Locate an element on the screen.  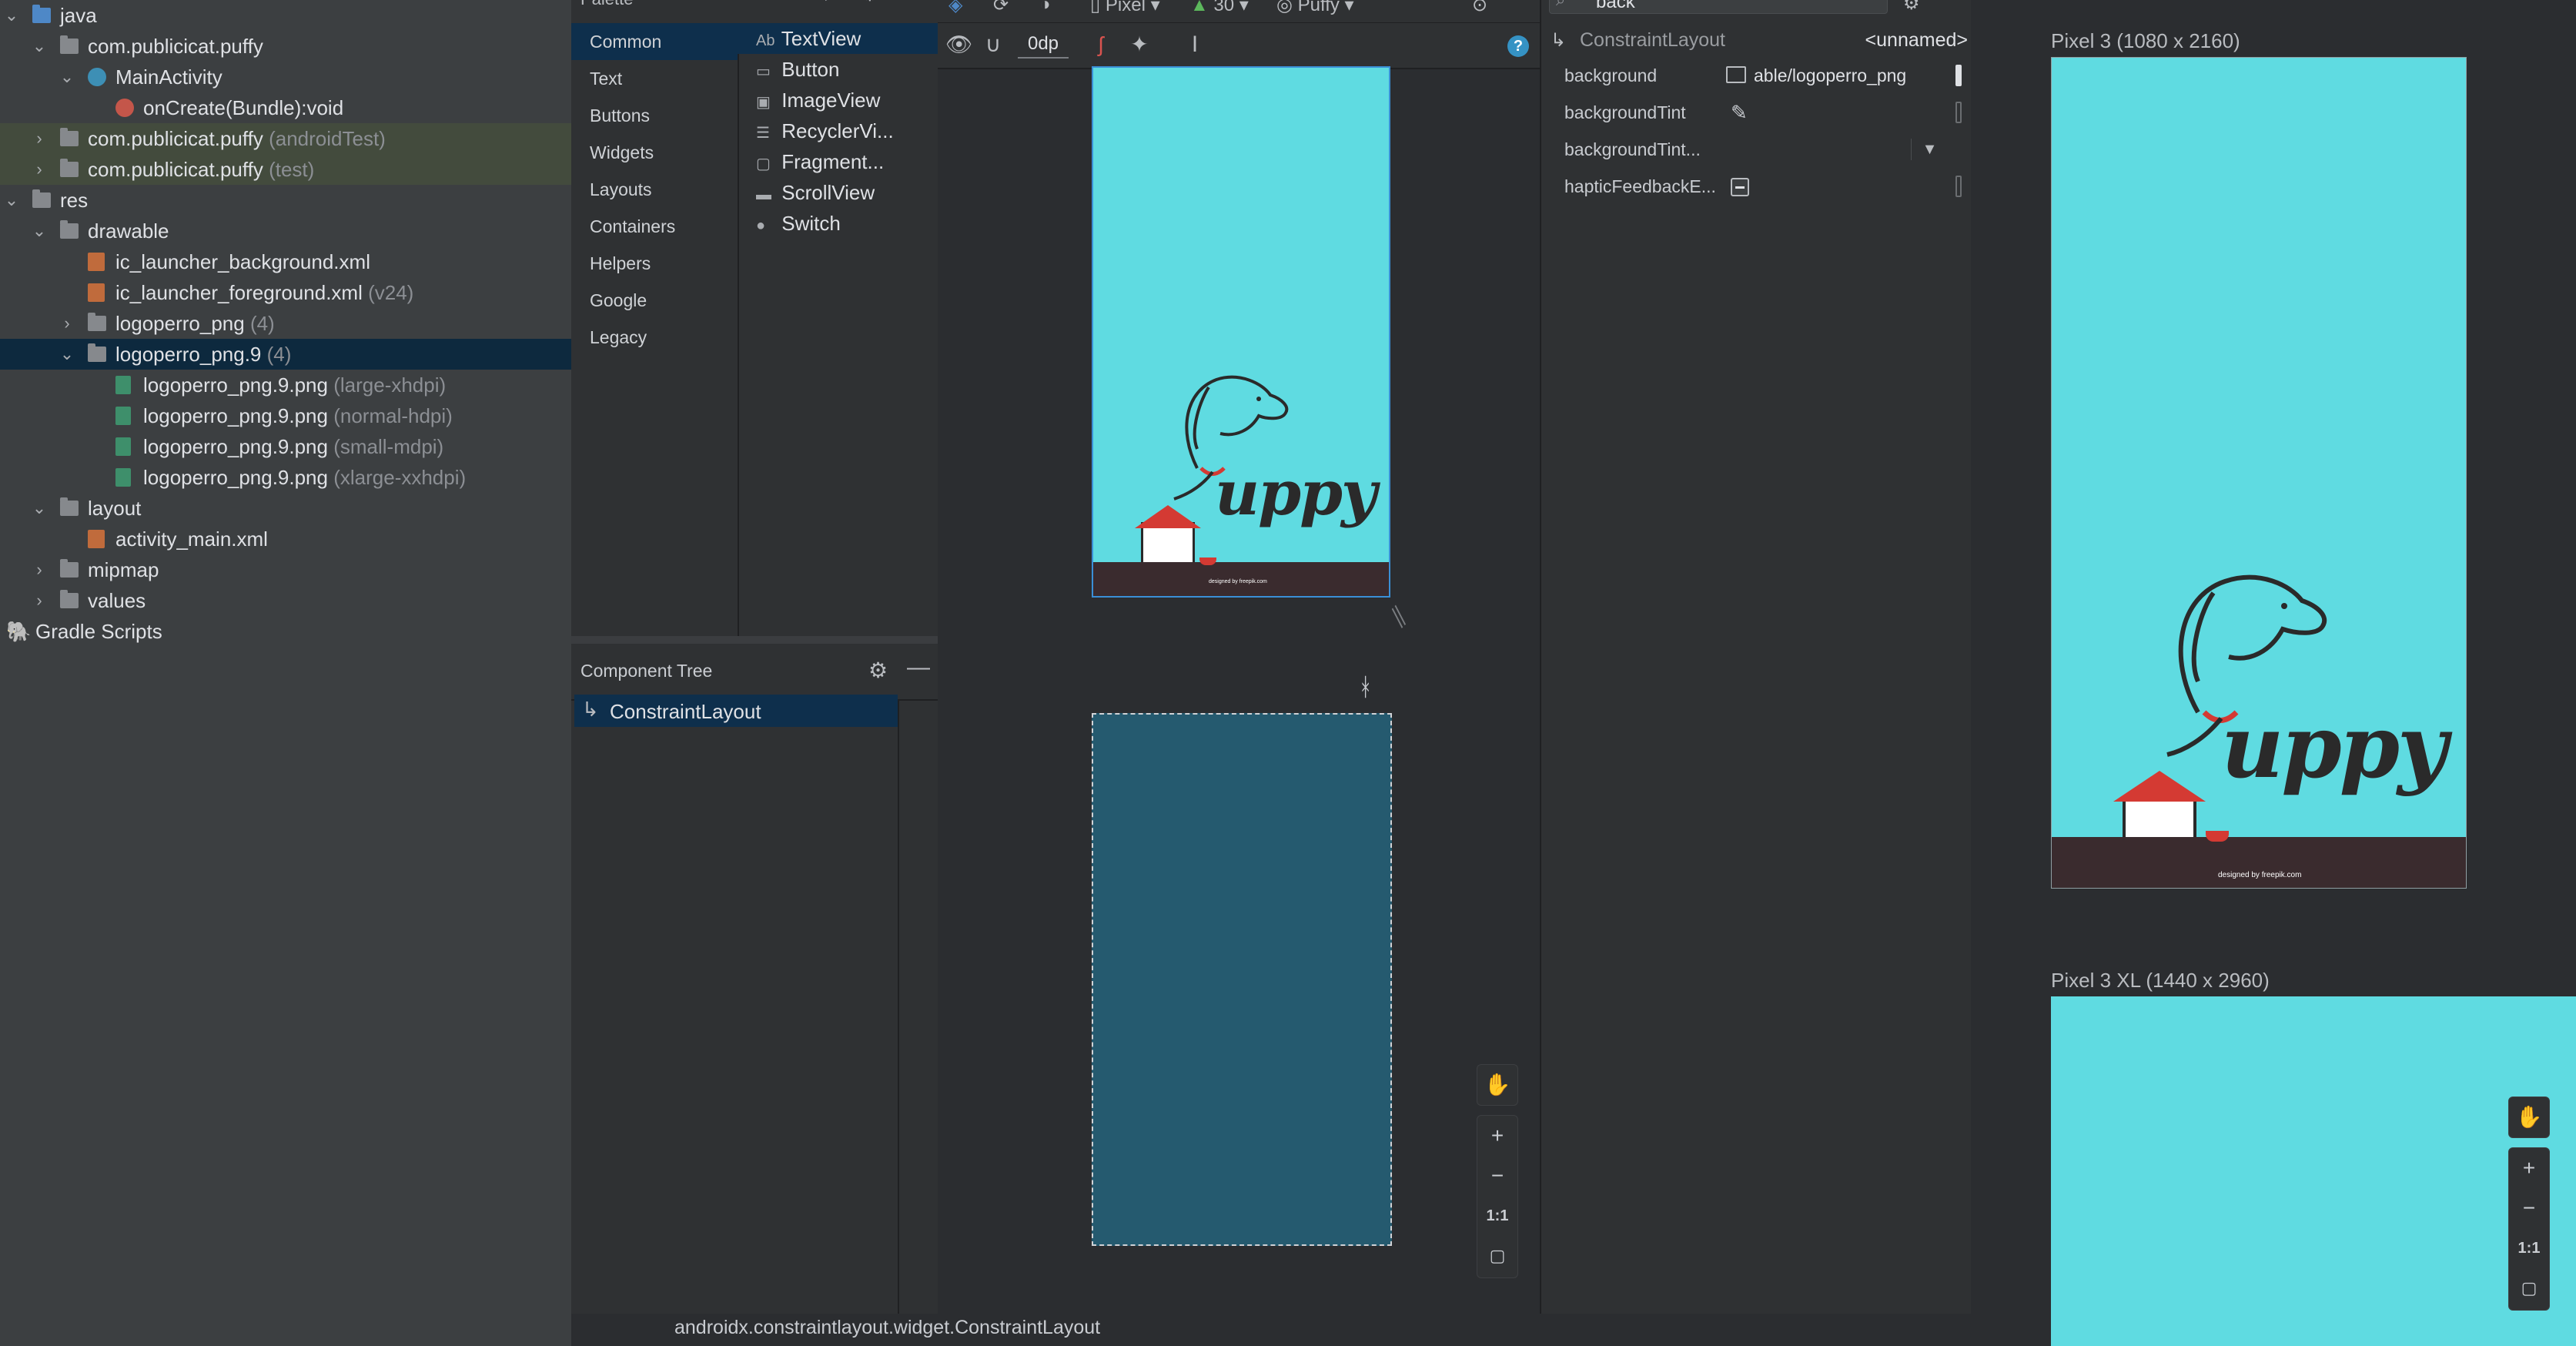
infer-constraints-icon: ✦ is located at coordinates (1140, 45).